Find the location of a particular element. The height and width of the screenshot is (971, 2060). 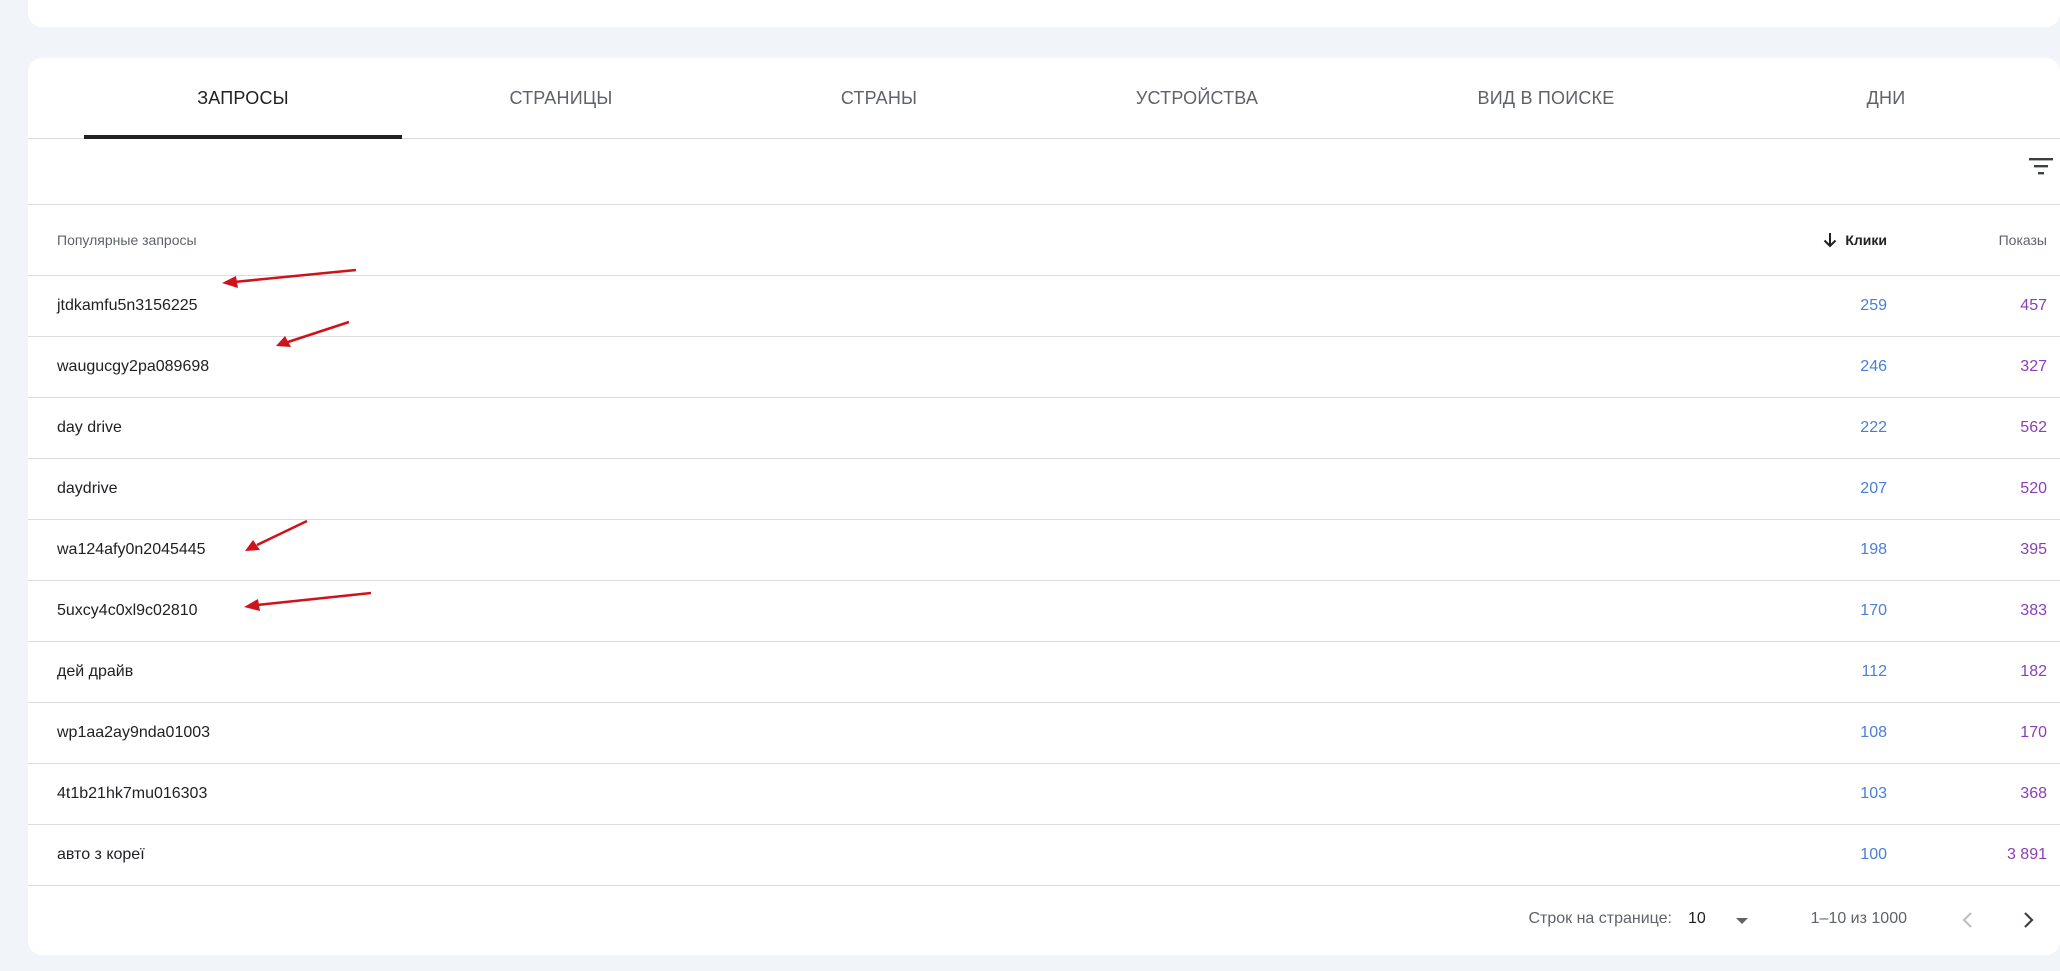

header-impressions: Показы is located at coordinates (2023, 240).